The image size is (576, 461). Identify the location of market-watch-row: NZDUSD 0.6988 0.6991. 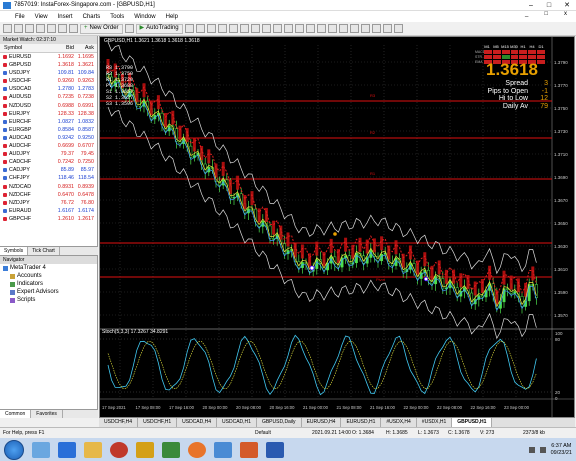
(48, 106).